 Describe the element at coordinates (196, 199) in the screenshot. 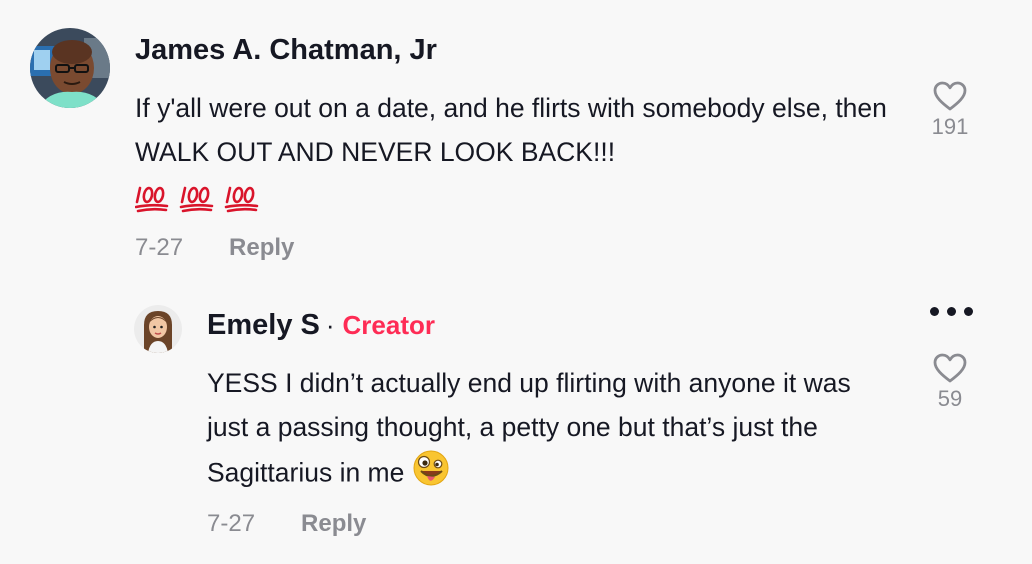

I see `hundred-points-icon` at that location.